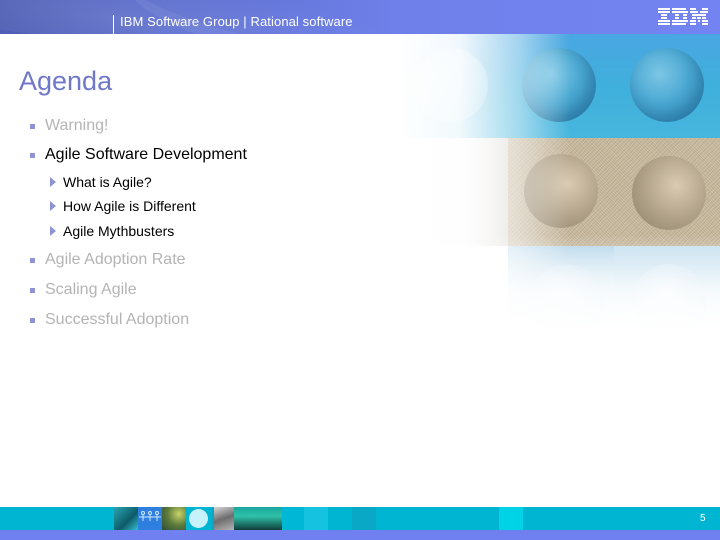 This screenshot has width=720, height=540. What do you see at coordinates (360, 17) in the screenshot?
I see `header-band: IBM Software Group | Rational software` at bounding box center [360, 17].